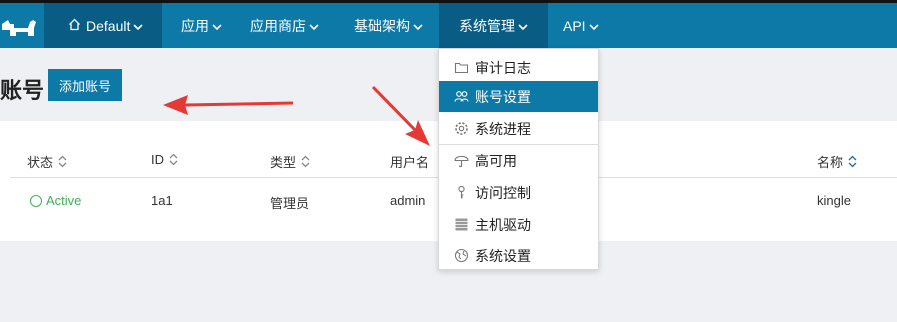 Image resolution: width=897 pixels, height=322 pixels. What do you see at coordinates (290, 203) in the screenshot?
I see `account-type: 管理员` at bounding box center [290, 203].